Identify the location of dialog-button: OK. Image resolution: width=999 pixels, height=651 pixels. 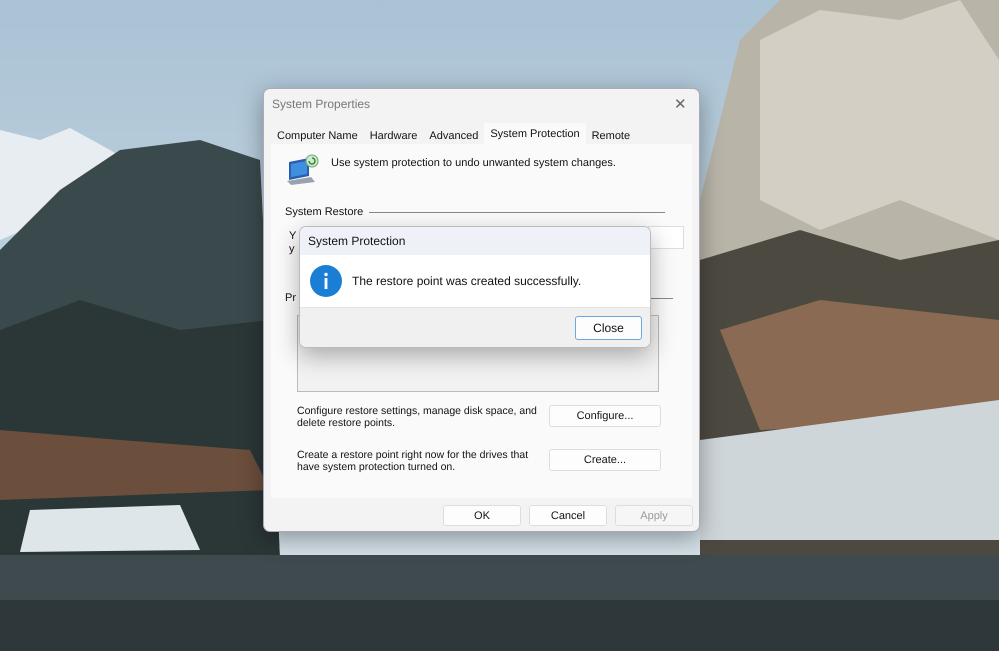
(482, 515).